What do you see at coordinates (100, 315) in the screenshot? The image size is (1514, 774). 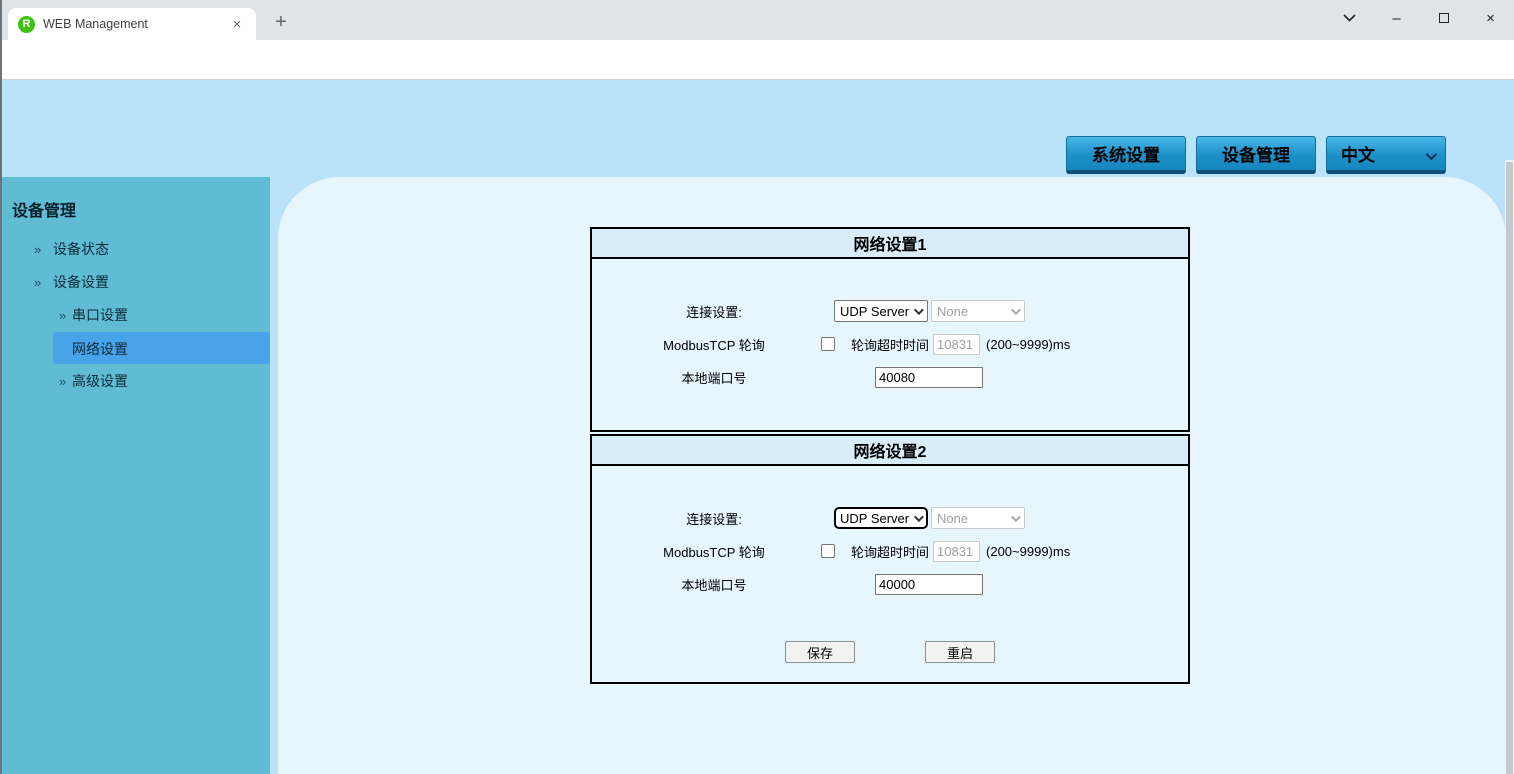 I see `sidebar-item-label: 串口设置` at bounding box center [100, 315].